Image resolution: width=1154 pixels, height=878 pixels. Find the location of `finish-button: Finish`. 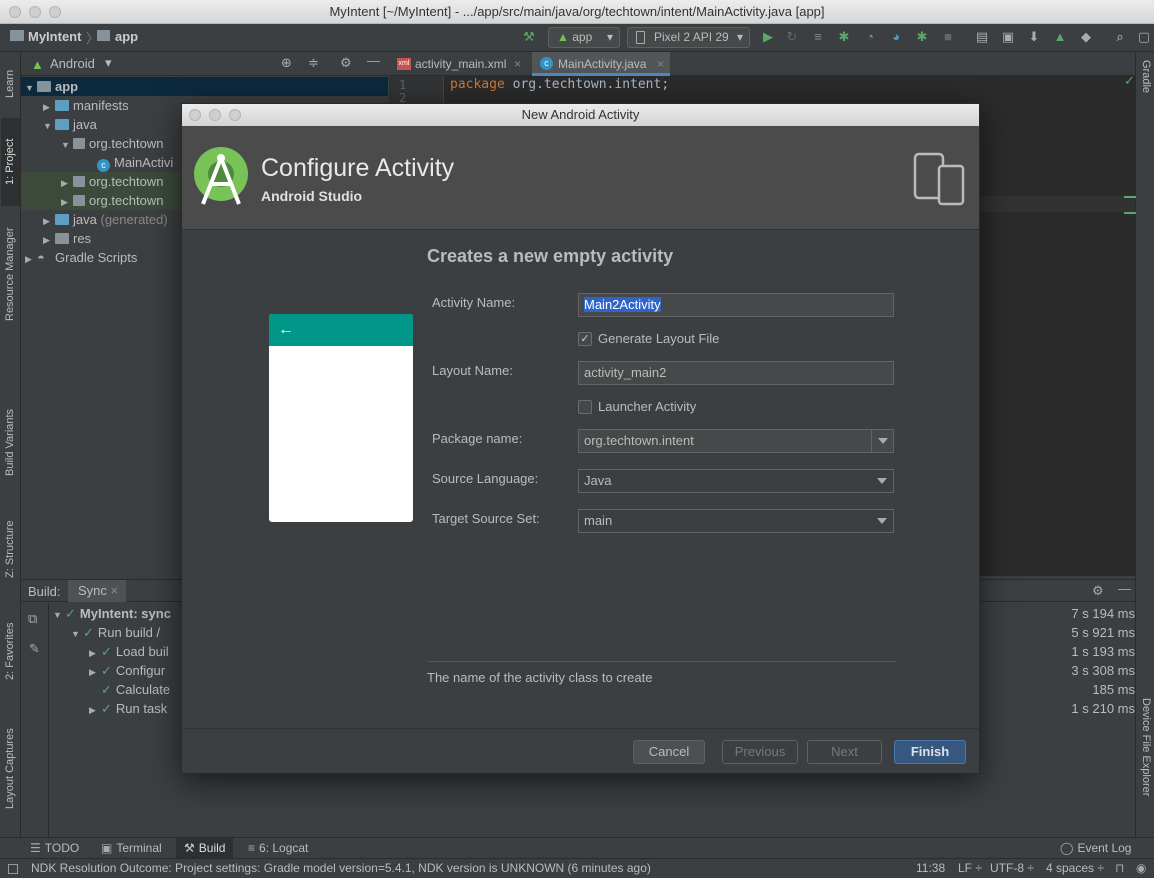

finish-button: Finish is located at coordinates (930, 752).